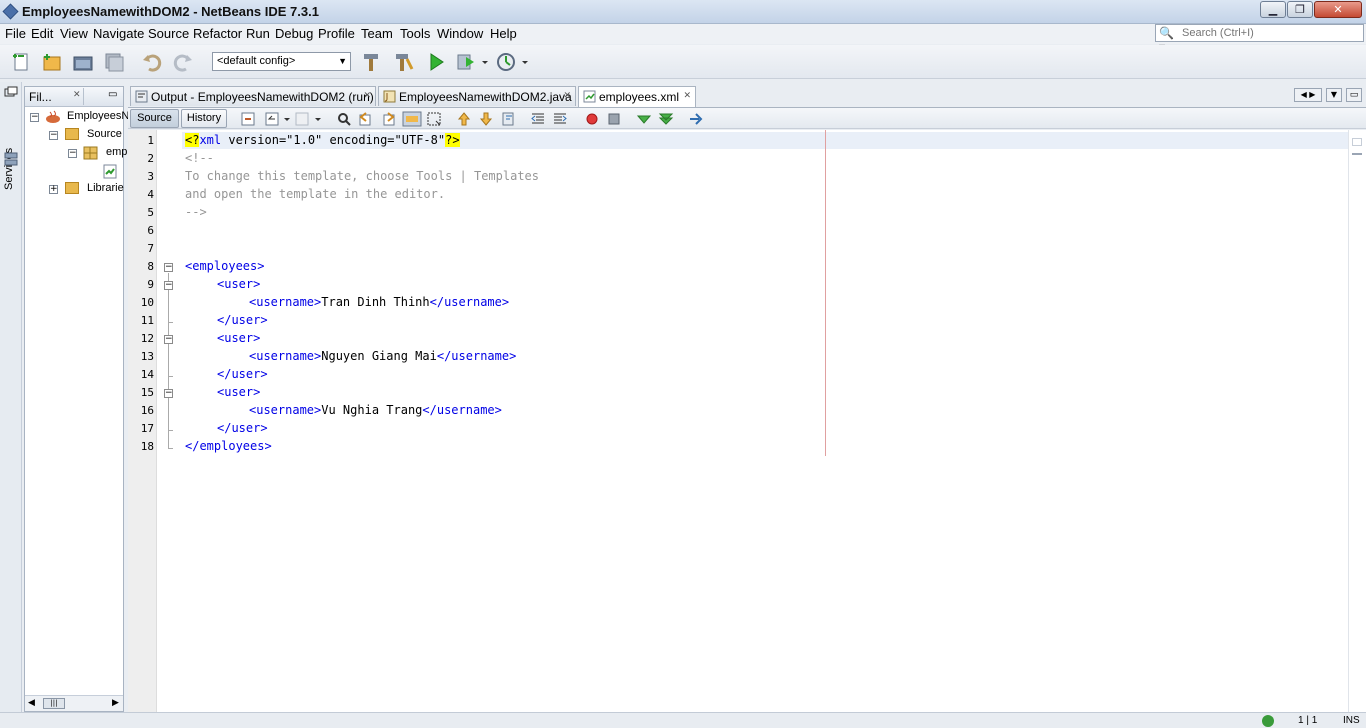  Describe the element at coordinates (115, 703) in the screenshot. I see `scroll-right-icon: ▶` at that location.